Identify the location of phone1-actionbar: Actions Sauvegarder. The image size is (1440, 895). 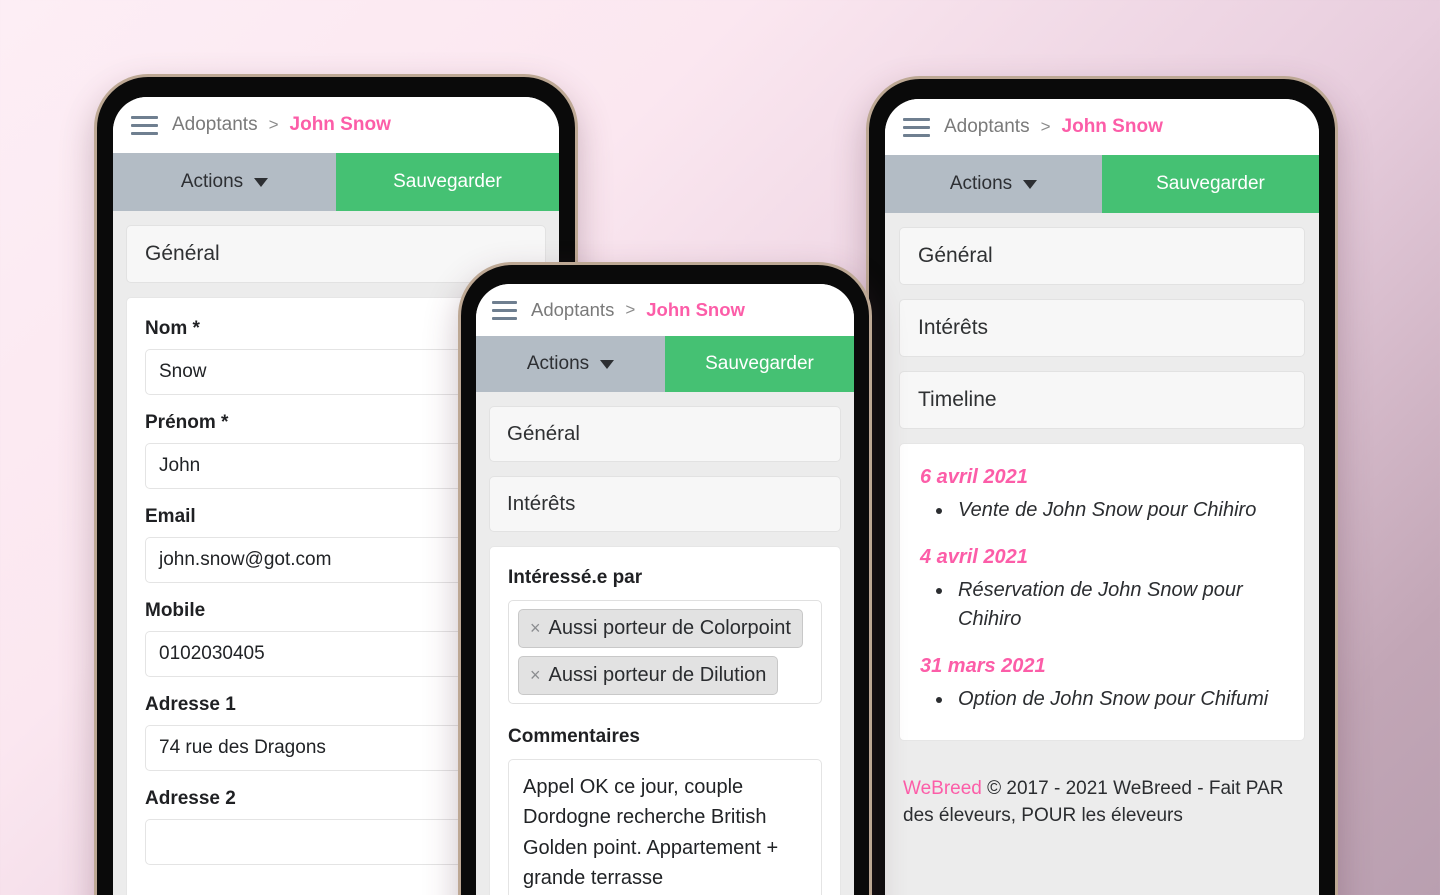
(336, 182).